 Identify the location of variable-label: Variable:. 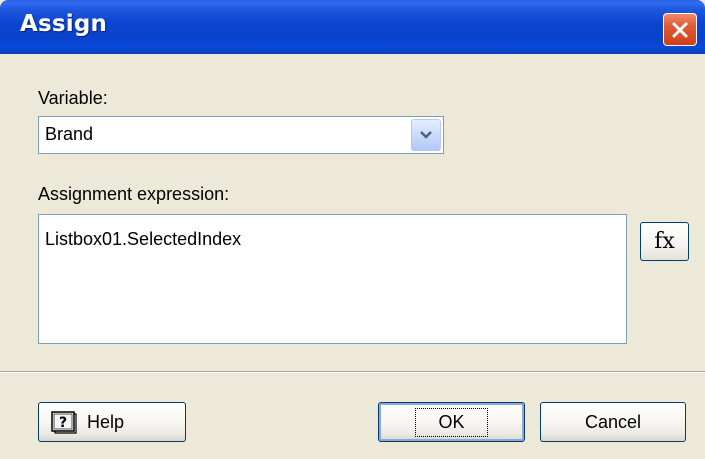
(73, 98).